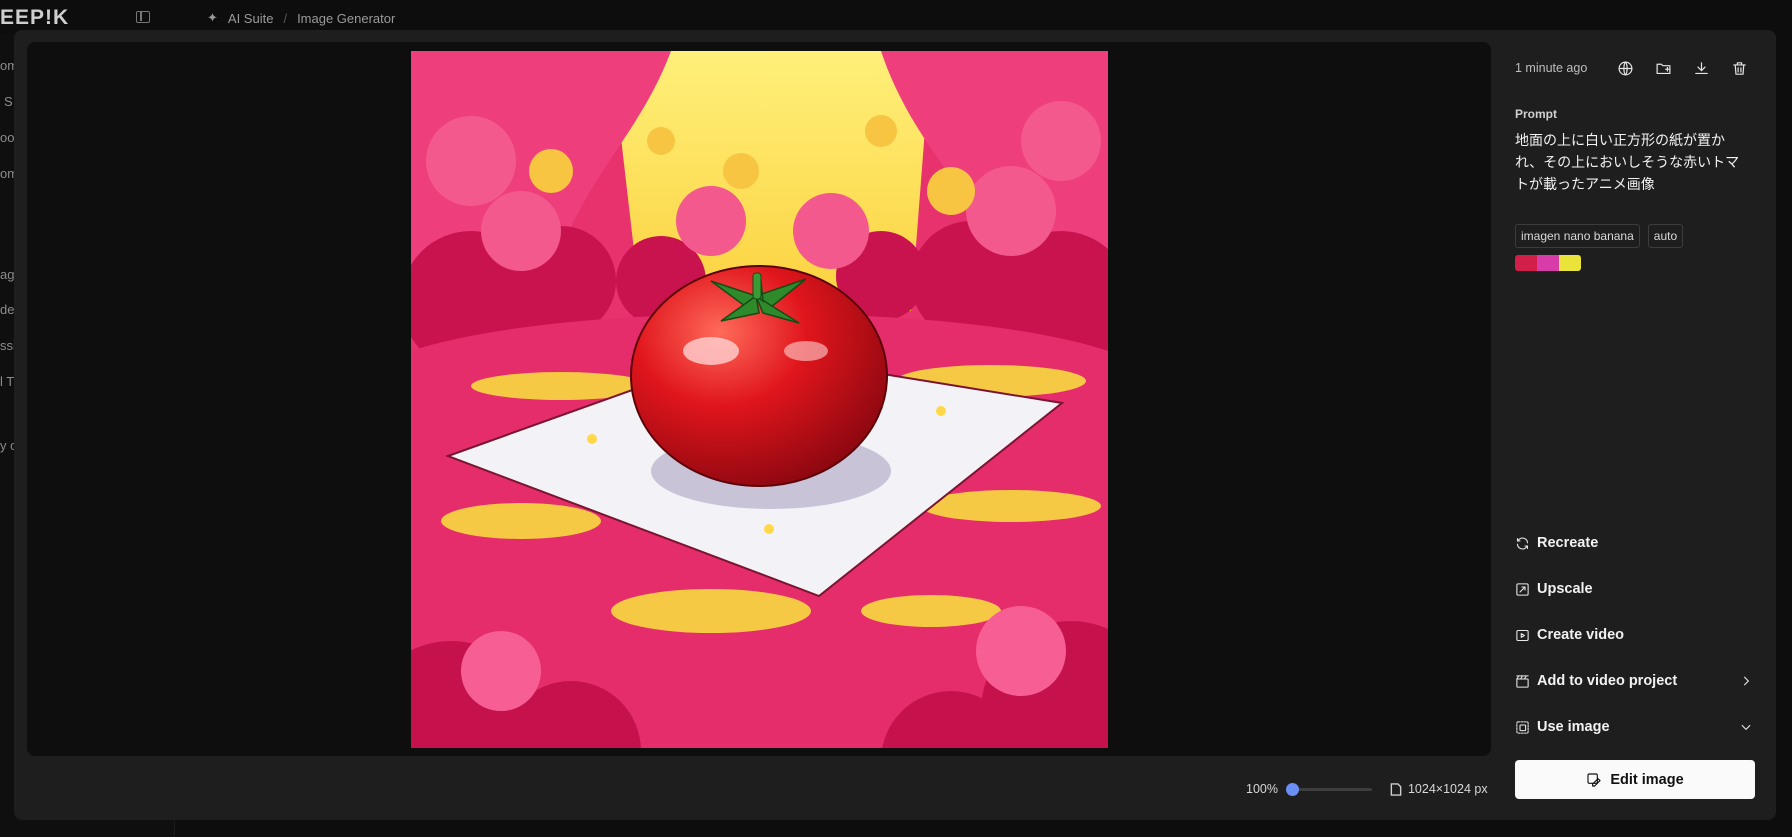  I want to click on meta-actions, so click(1682, 68).